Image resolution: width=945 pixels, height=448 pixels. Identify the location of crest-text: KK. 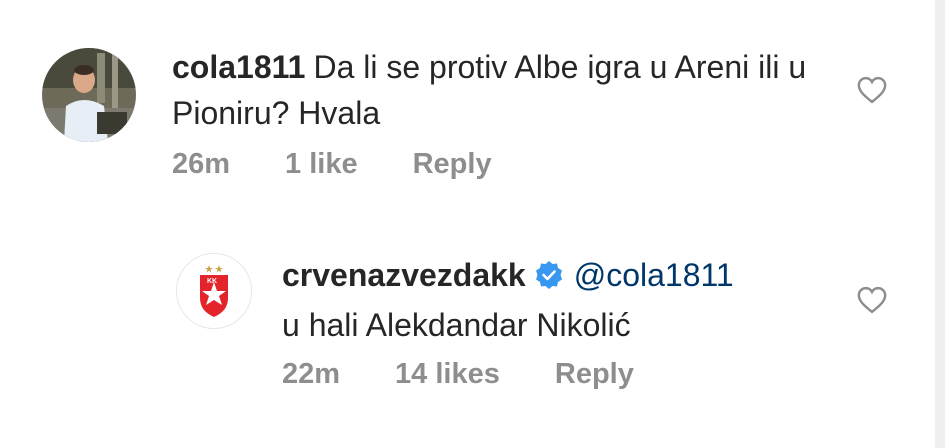
(212, 281).